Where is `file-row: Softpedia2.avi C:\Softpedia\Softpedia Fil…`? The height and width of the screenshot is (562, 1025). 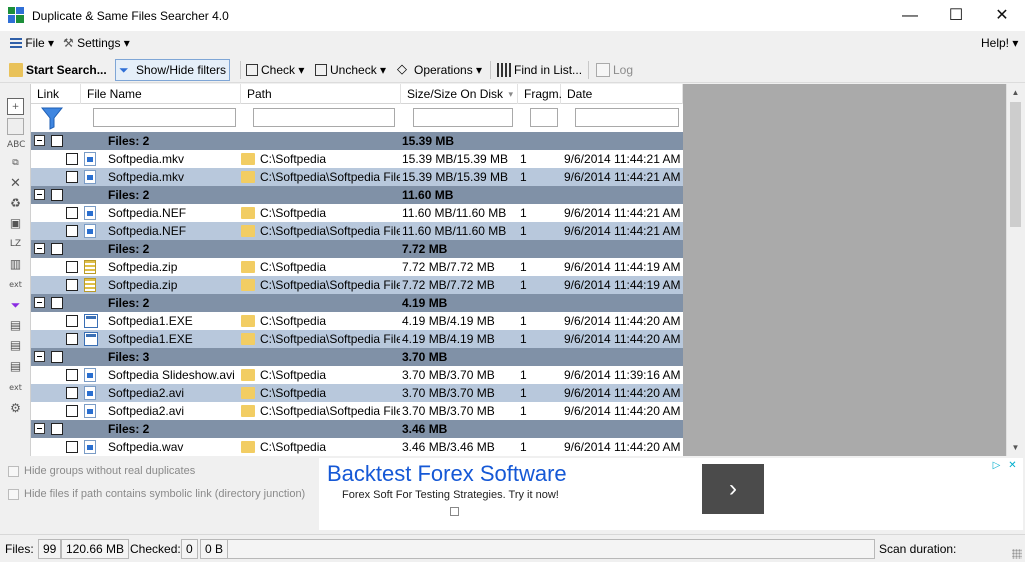
file-row: Softpedia2.avi C:\Softpedia\Softpedia Fil… is located at coordinates (357, 411).